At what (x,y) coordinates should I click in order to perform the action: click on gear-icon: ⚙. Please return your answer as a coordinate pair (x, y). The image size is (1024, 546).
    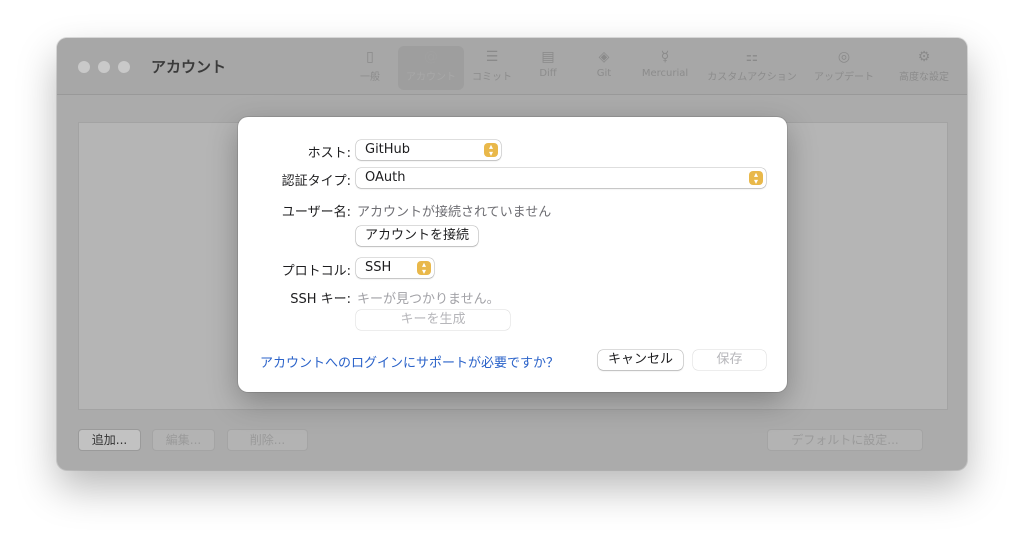
    Looking at the image, I should click on (924, 57).